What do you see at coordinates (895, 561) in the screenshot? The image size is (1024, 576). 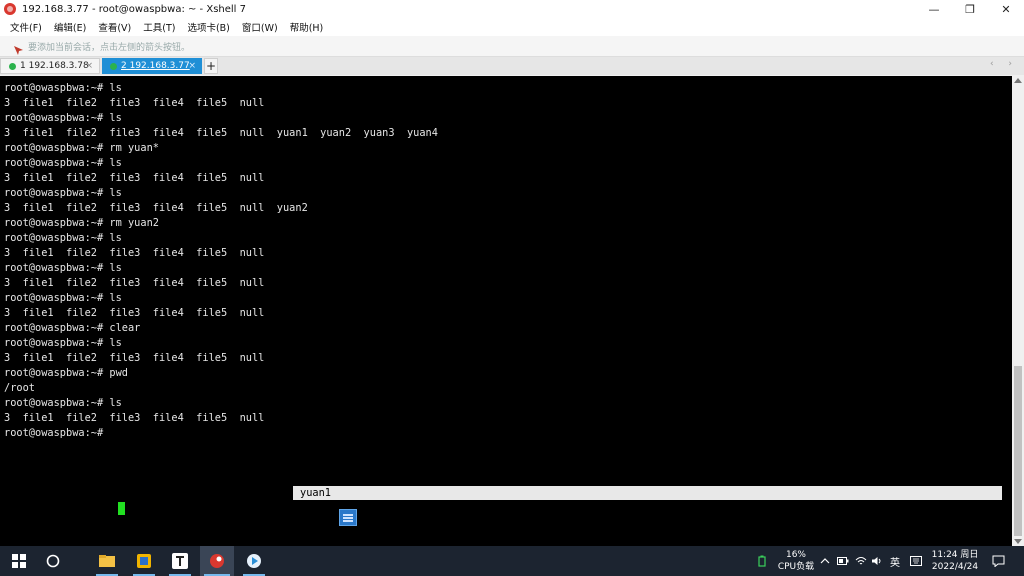 I see `input-method-indicator: 英` at bounding box center [895, 561].